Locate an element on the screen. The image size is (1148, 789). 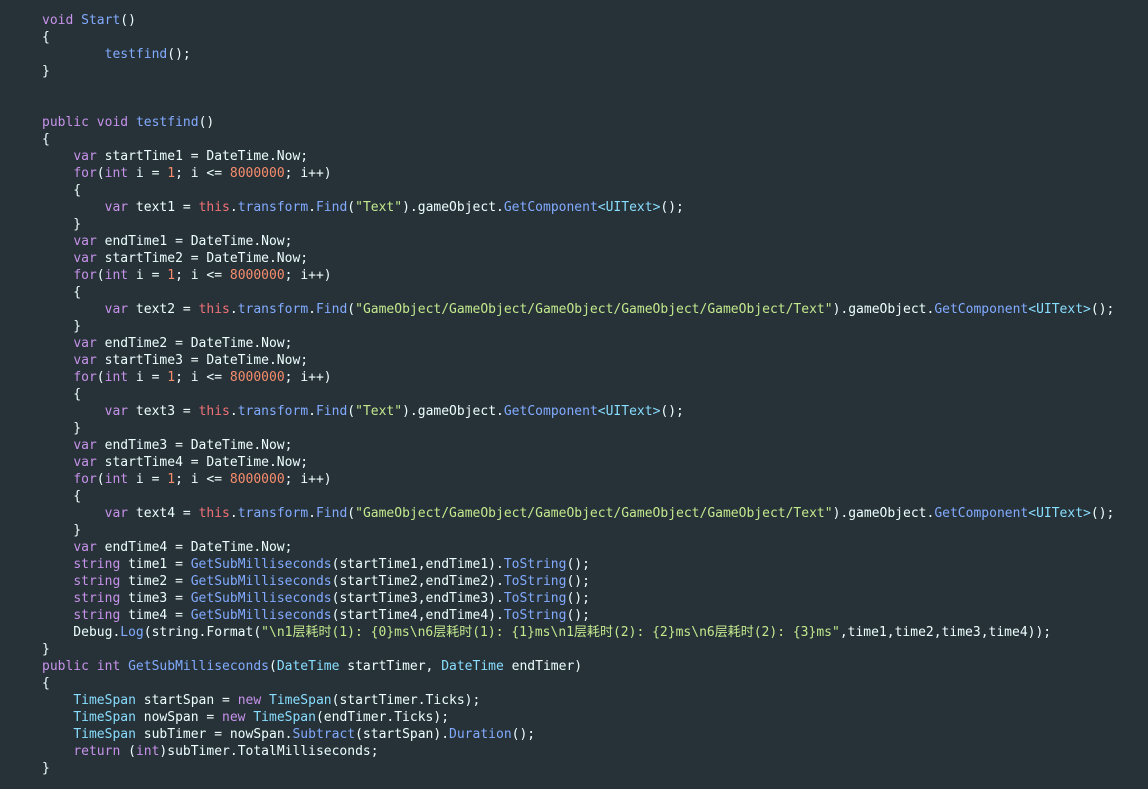
code-token: new is located at coordinates (249, 700).